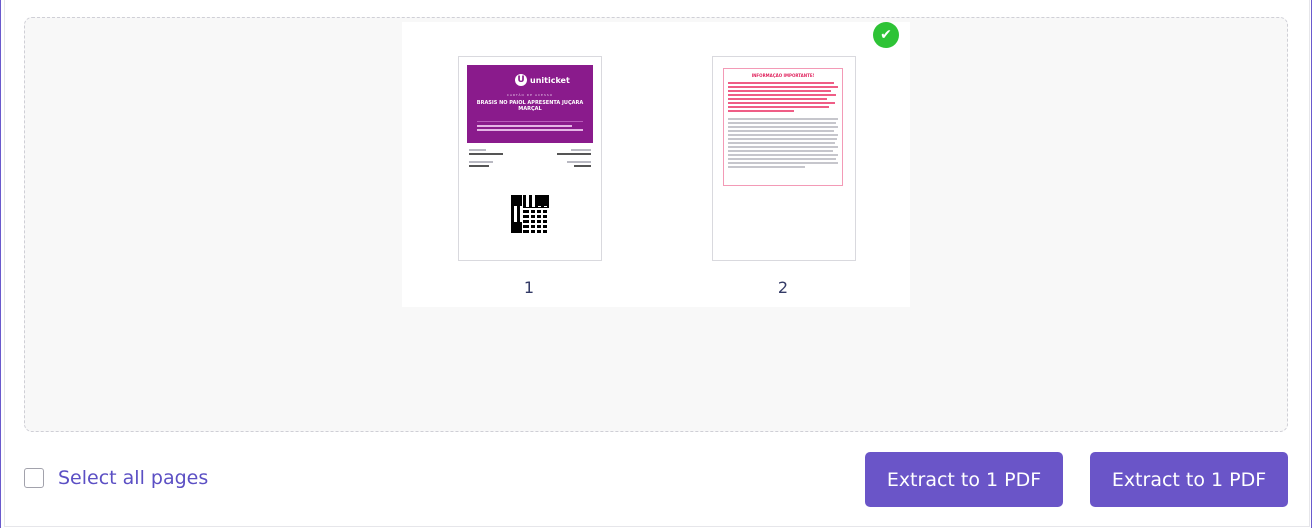  I want to click on ticket-event-title: BRASIS NO PAIOL APRESENTA JUÇARA MARÇAL, so click(530, 106).